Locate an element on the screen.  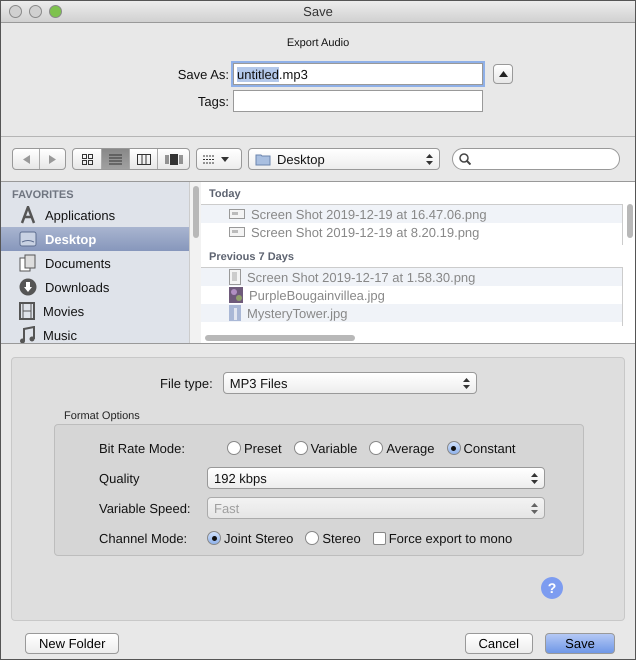
sidebar-item: Applications is located at coordinates (95, 215).